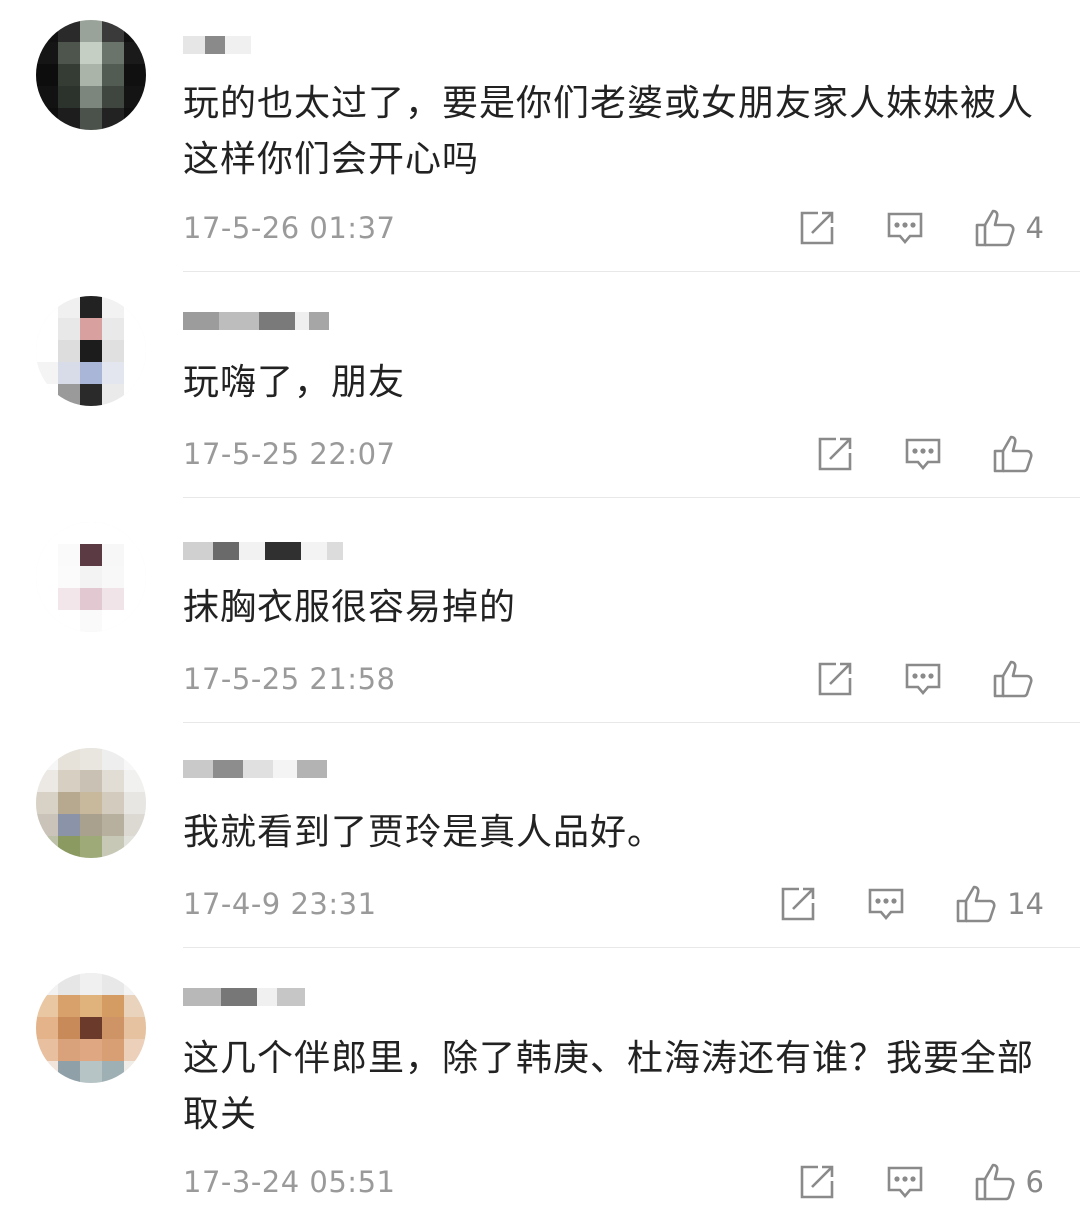  I want to click on comment-actions: 4, so click(921, 228).